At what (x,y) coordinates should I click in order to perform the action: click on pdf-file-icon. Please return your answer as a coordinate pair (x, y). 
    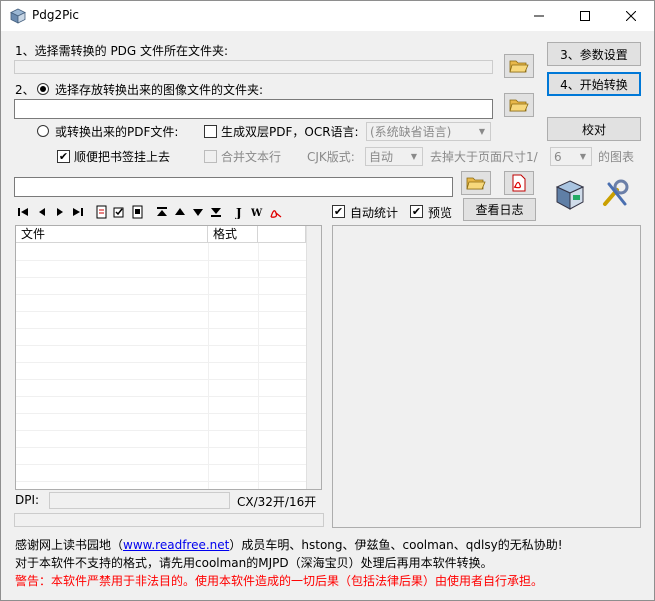
    Looking at the image, I should click on (519, 183).